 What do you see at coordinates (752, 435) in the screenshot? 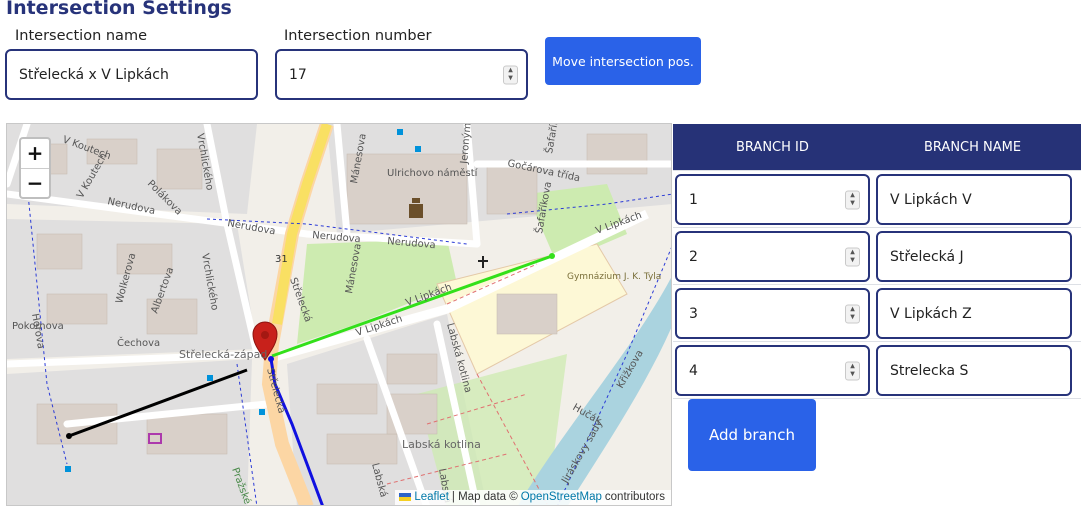
I see `add-branch-button: Add branch` at bounding box center [752, 435].